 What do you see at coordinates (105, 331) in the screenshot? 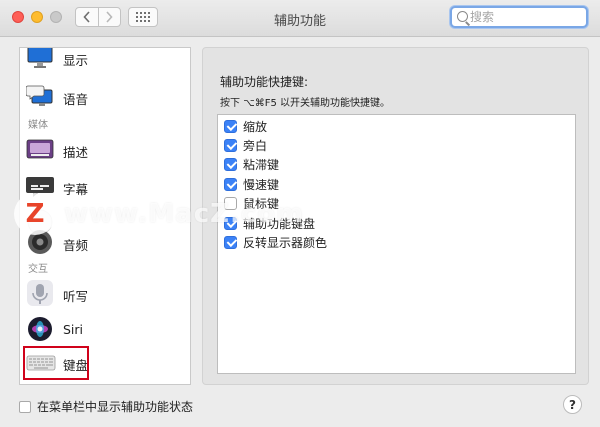
I see `sidebar-item-siri: Siri` at bounding box center [105, 331].